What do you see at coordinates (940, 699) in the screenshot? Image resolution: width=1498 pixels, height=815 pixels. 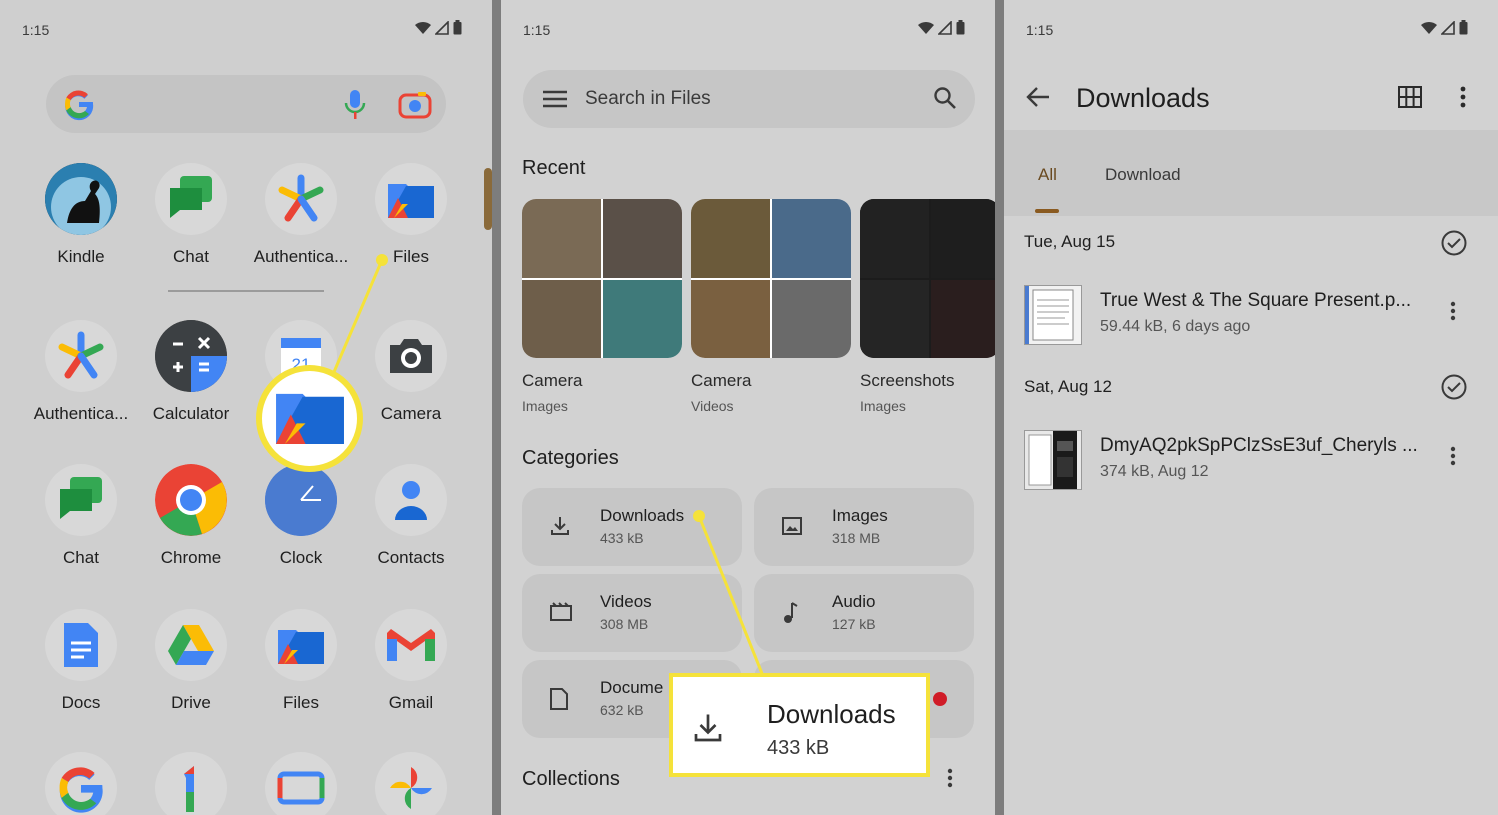 I see `notification-dot` at bounding box center [940, 699].